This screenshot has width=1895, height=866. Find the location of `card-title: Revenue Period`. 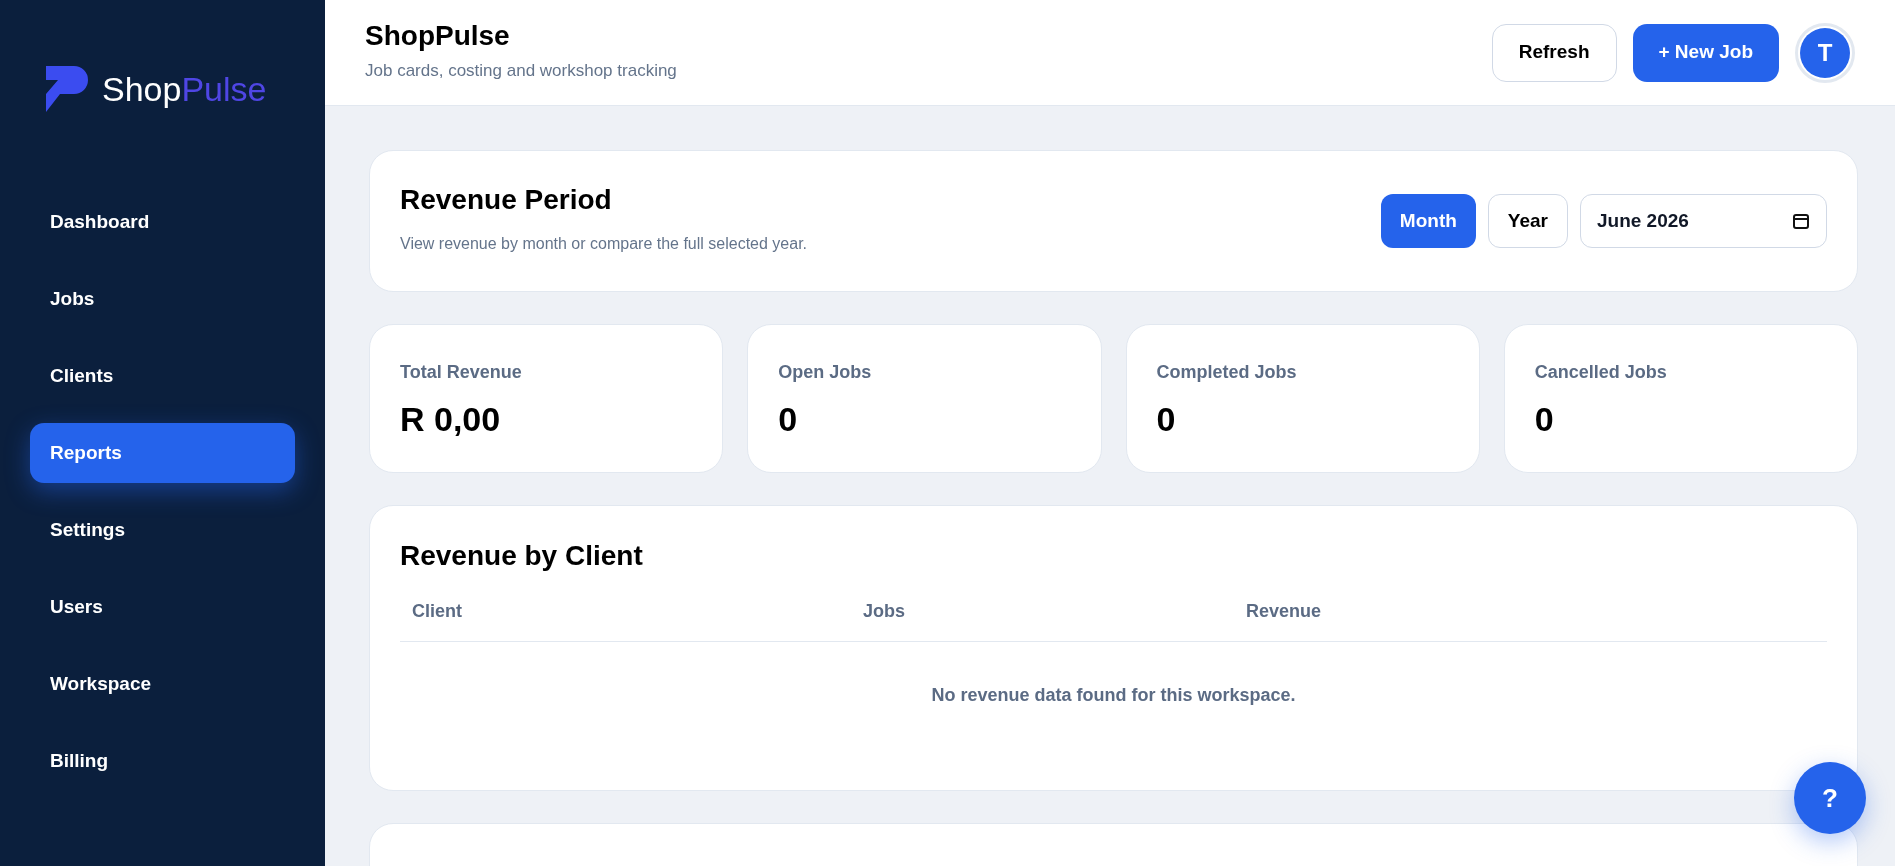

card-title: Revenue Period is located at coordinates (506, 200).